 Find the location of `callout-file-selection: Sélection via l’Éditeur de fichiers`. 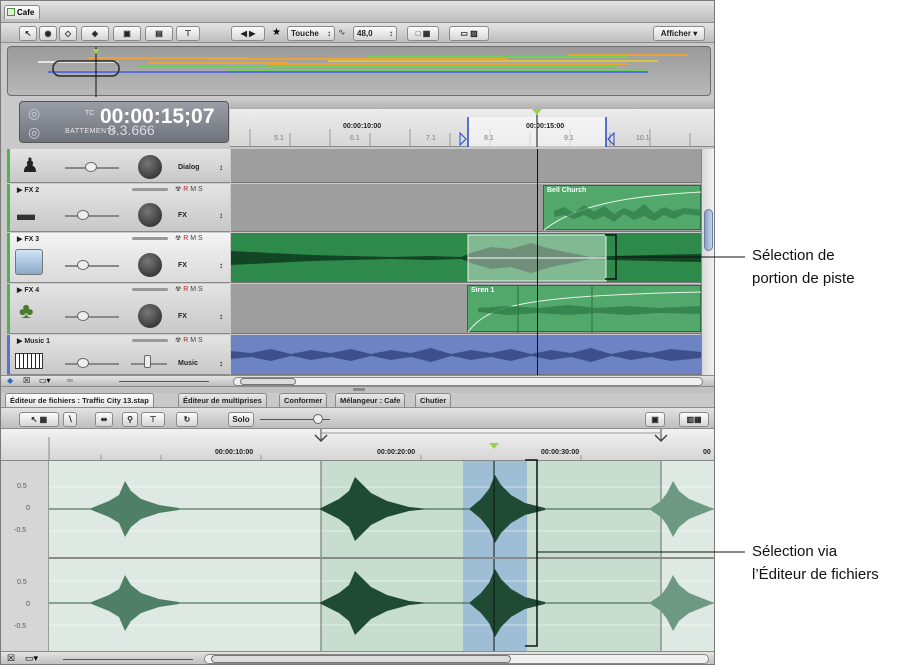

callout-file-selection: Sélection via l’Éditeur de fichiers is located at coordinates (815, 563).